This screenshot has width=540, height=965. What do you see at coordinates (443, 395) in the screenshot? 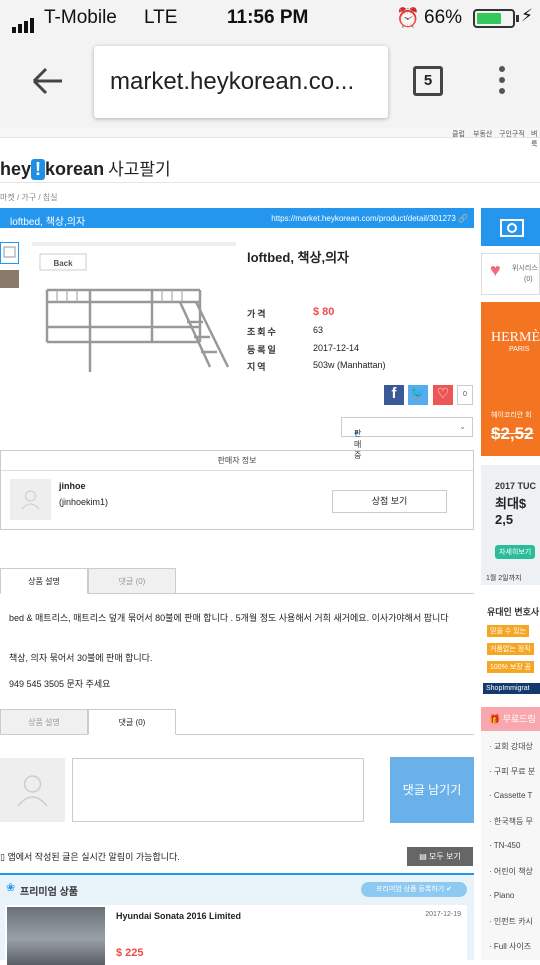
I see `like-heart-icon: ♡` at bounding box center [443, 395].